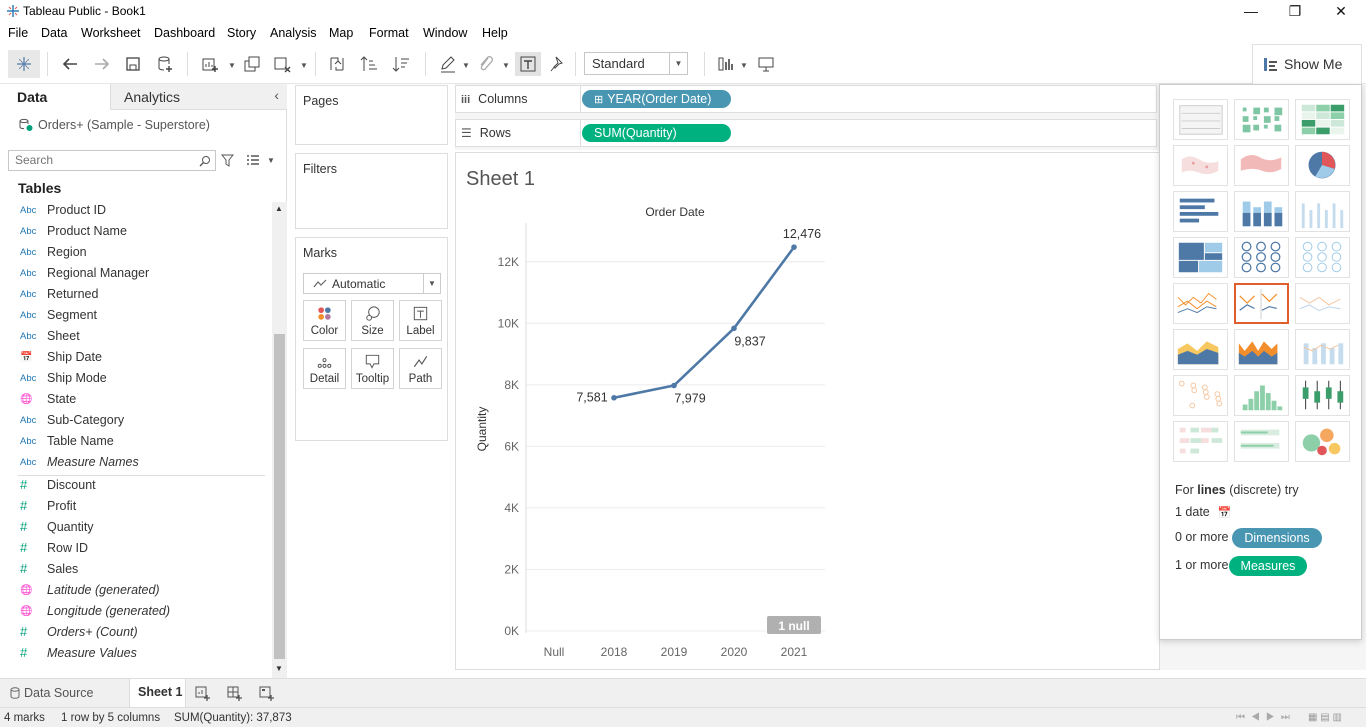 This screenshot has width=1366, height=727. Describe the element at coordinates (1200, 441) in the screenshot. I see `show-me-gantt-chart-icon` at that location.